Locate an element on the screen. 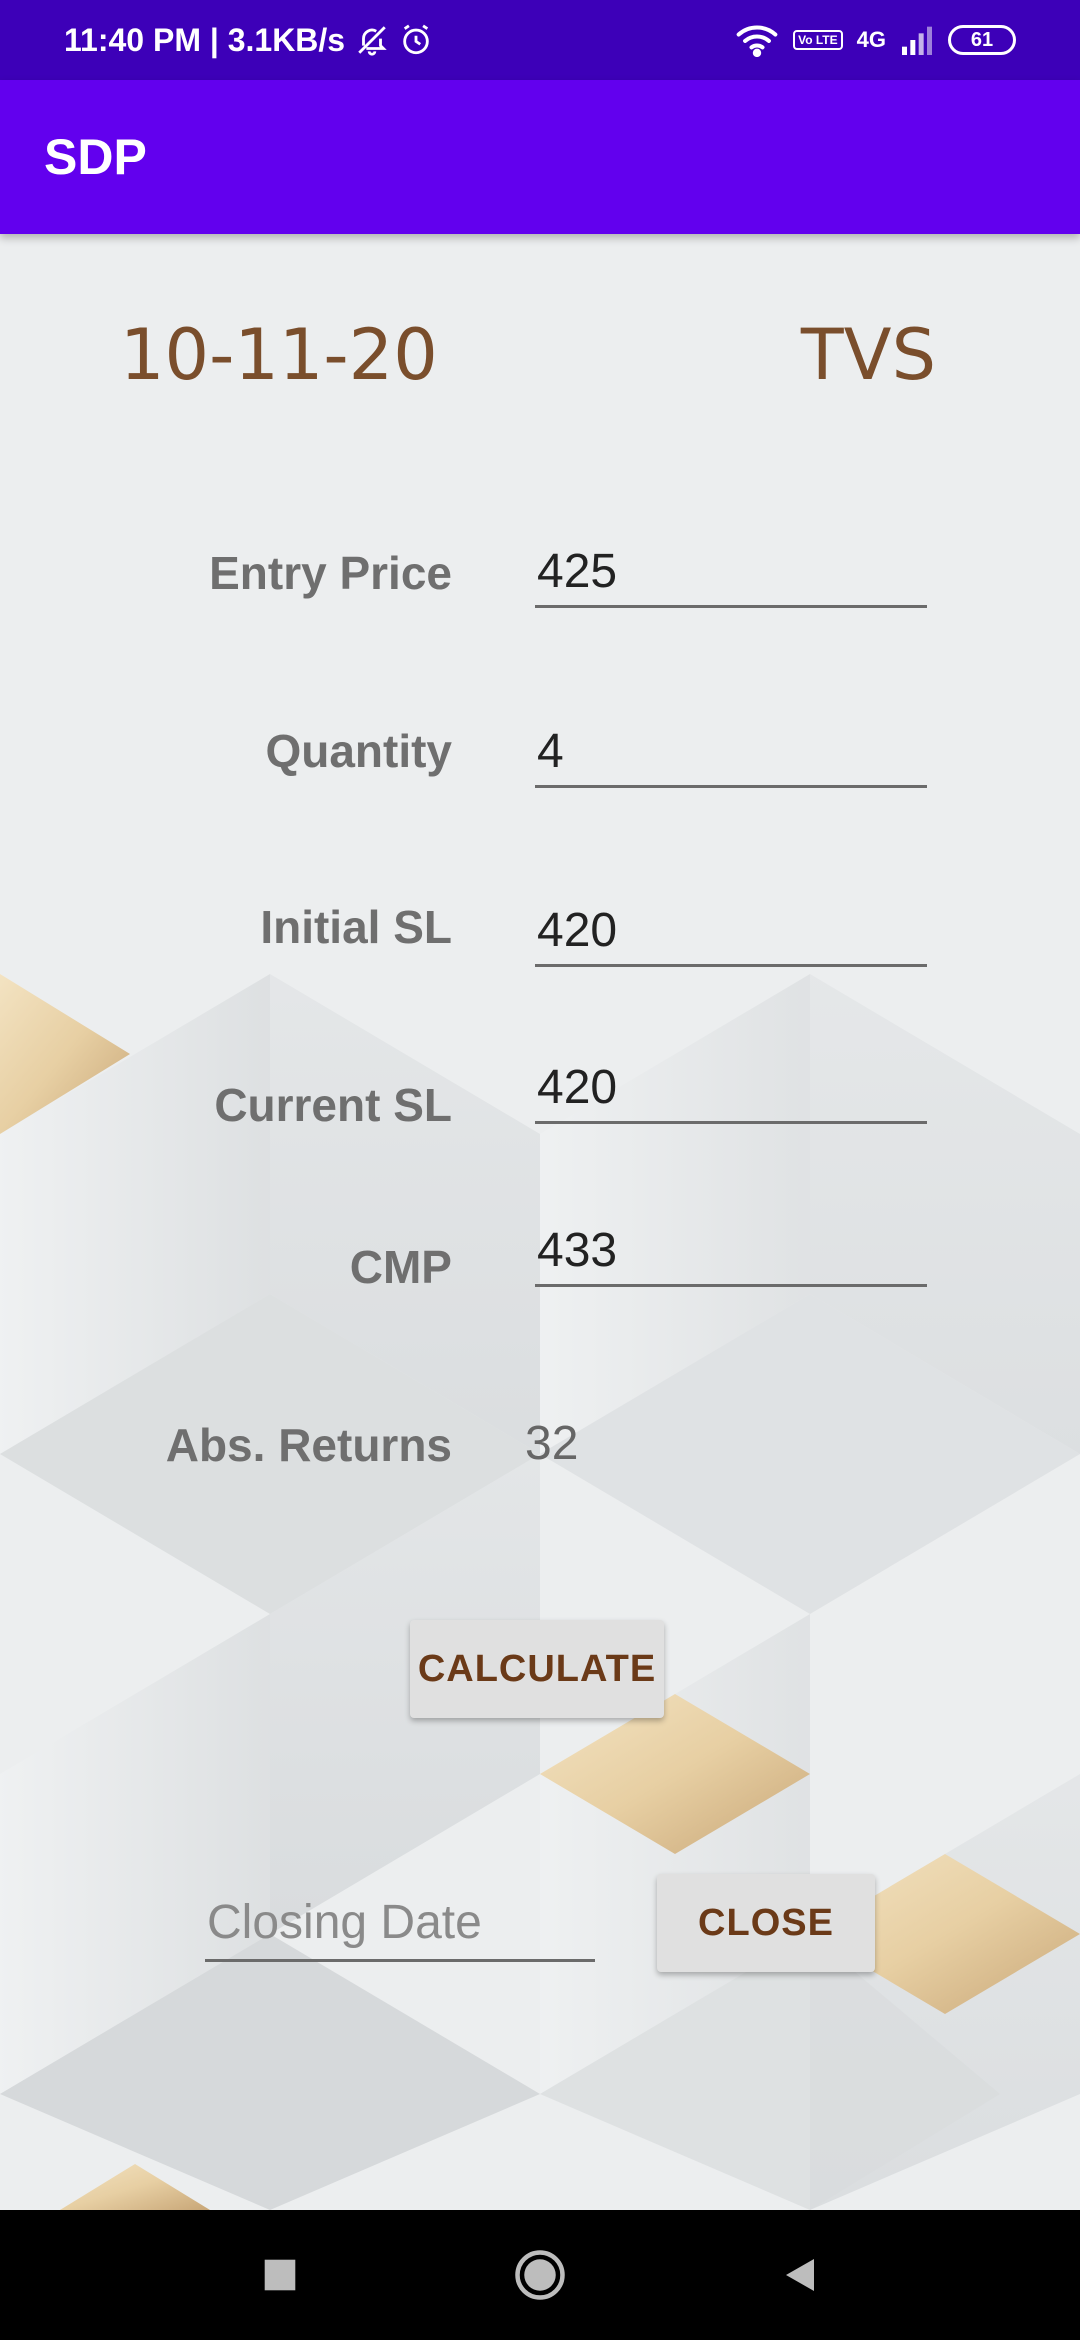  status-right: Vo LTE 4G 61 is located at coordinates (875, 40).